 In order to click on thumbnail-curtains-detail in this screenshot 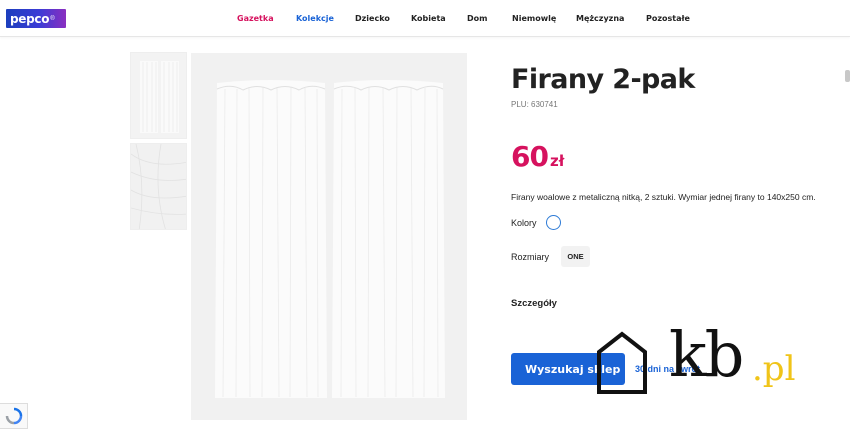, I will do `click(158, 186)`.